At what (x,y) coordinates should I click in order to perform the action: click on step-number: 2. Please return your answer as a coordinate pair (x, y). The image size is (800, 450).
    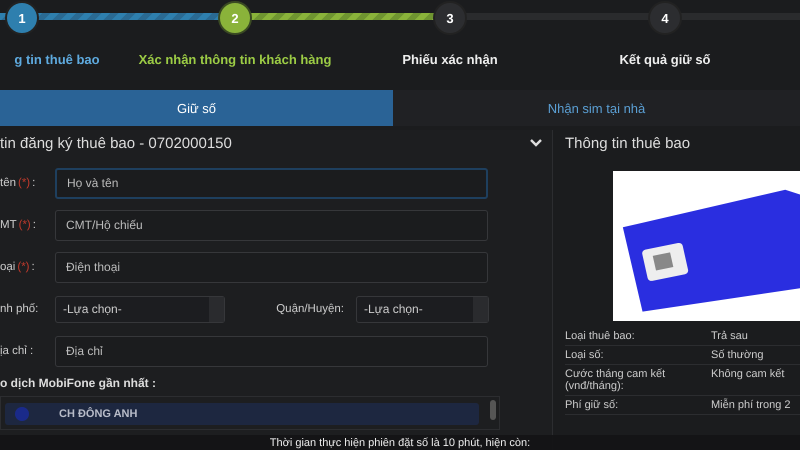
    Looking at the image, I should click on (235, 18).